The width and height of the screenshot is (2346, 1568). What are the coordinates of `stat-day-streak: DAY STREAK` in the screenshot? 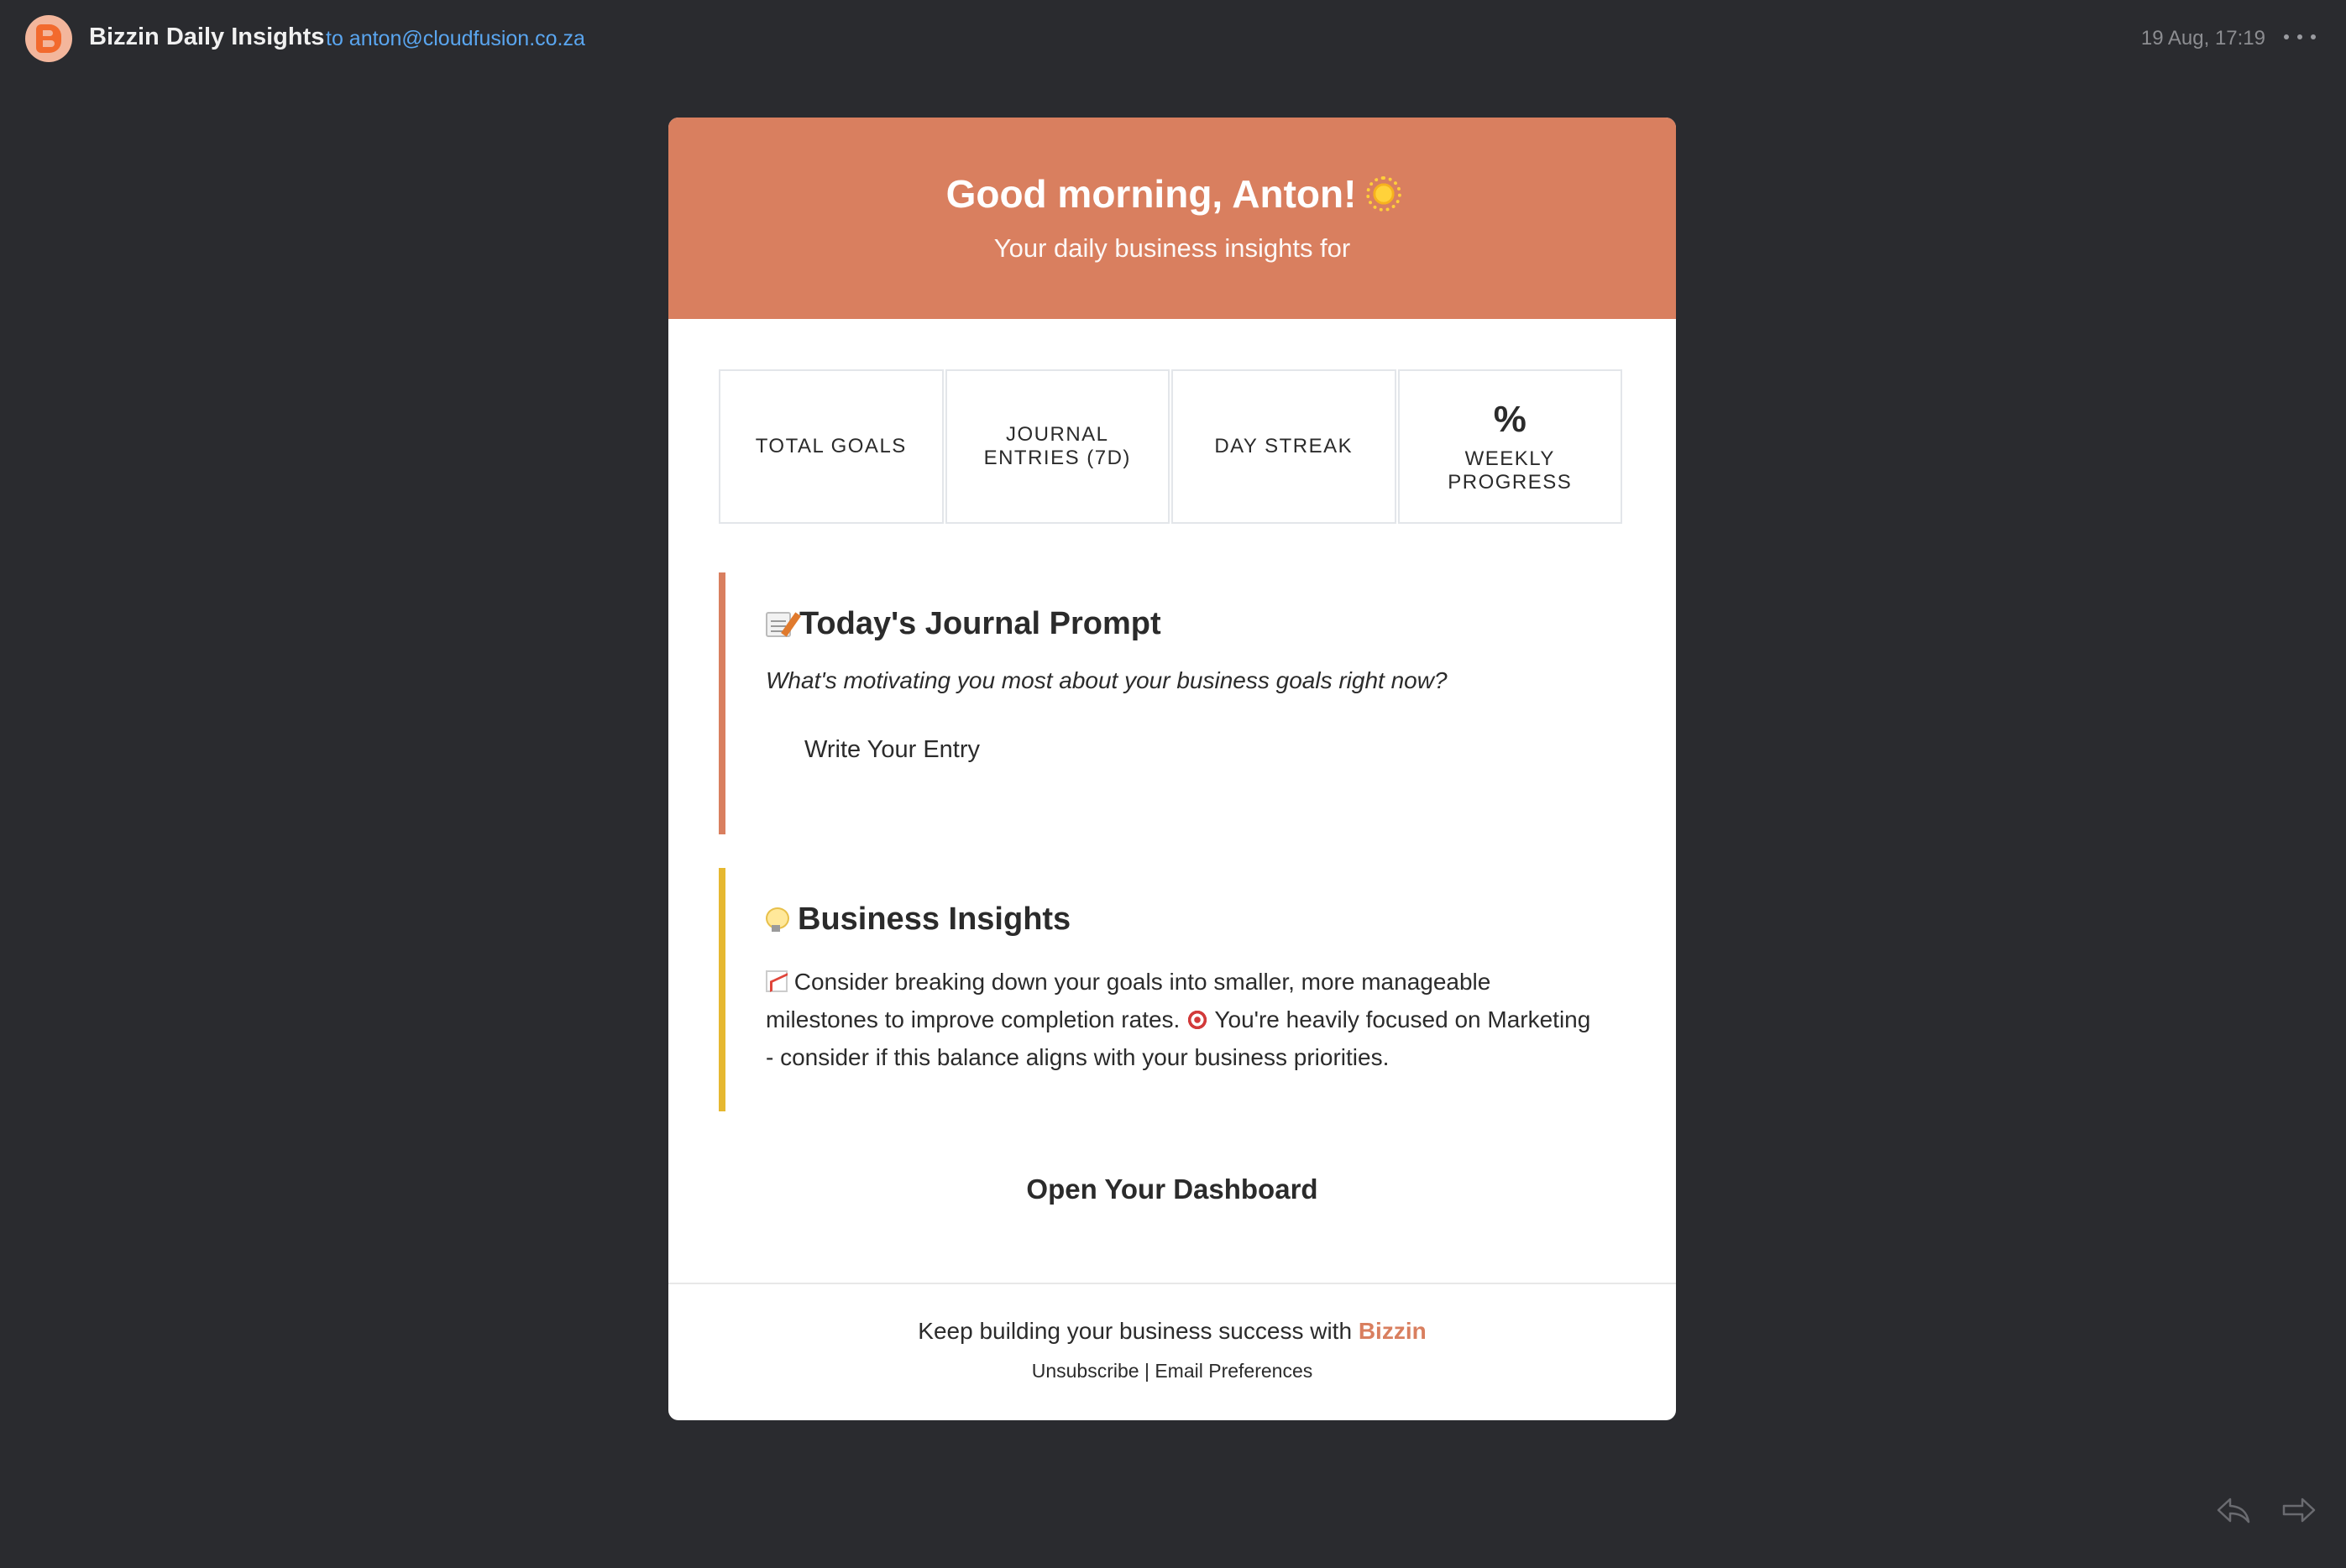 It's located at (1283, 446).